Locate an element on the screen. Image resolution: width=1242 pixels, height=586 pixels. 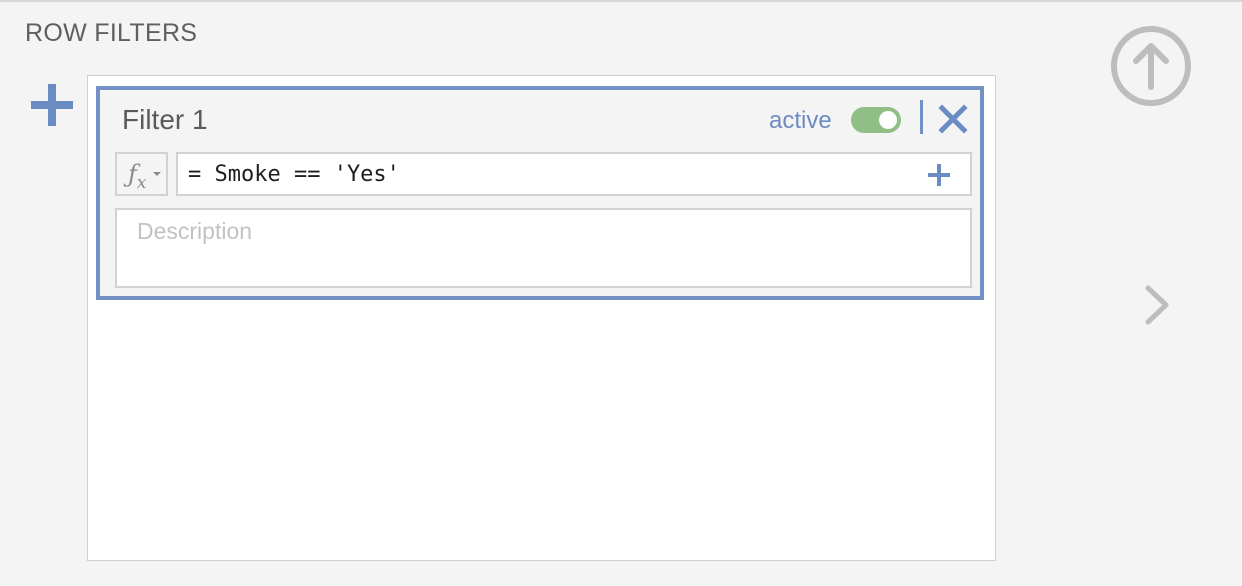
chevron-down-icon is located at coordinates (157, 174).